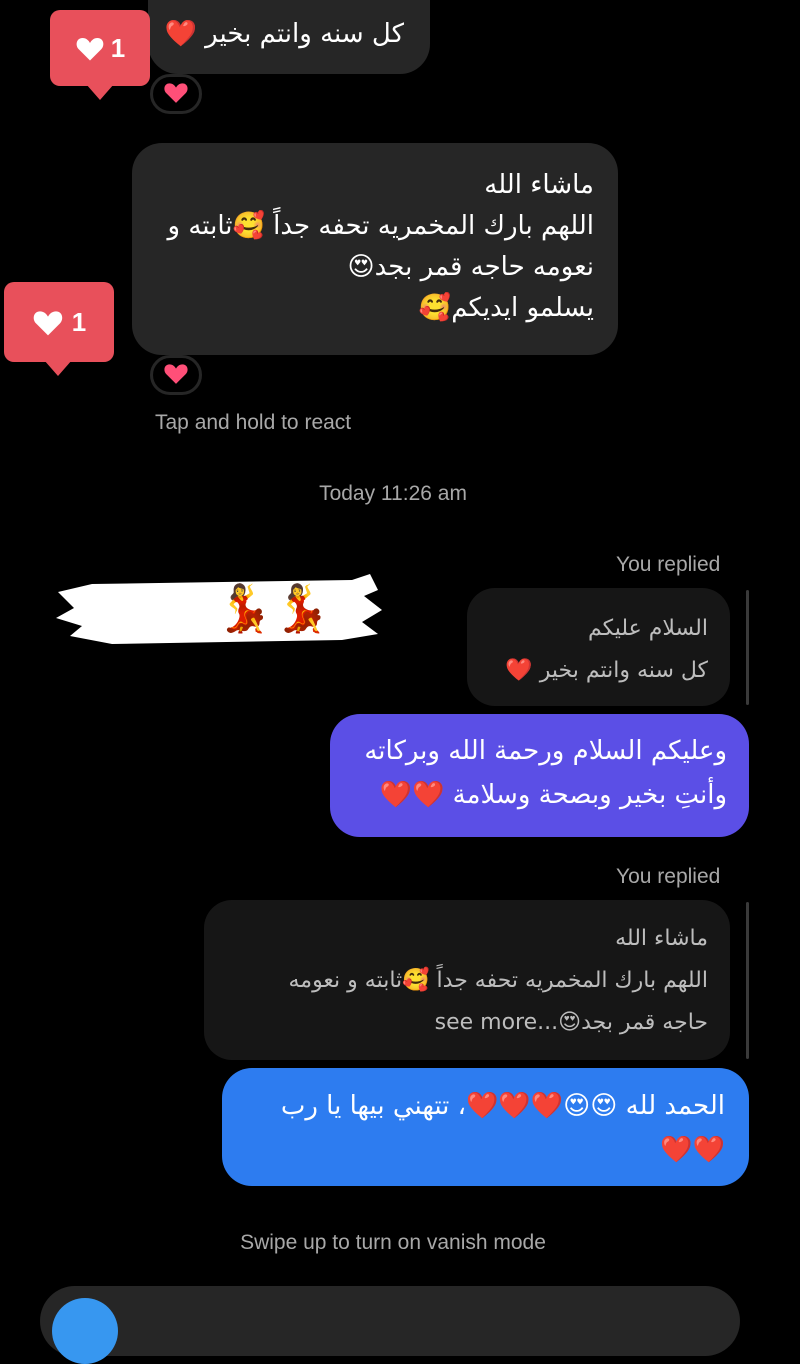 The height and width of the screenshot is (1364, 800). Describe the element at coordinates (85, 1331) in the screenshot. I see `camera-icon` at that location.